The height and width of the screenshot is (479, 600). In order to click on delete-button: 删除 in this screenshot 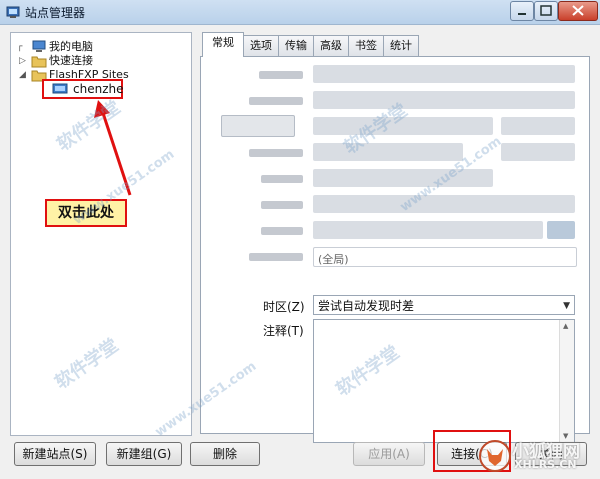, I will do `click(225, 454)`.